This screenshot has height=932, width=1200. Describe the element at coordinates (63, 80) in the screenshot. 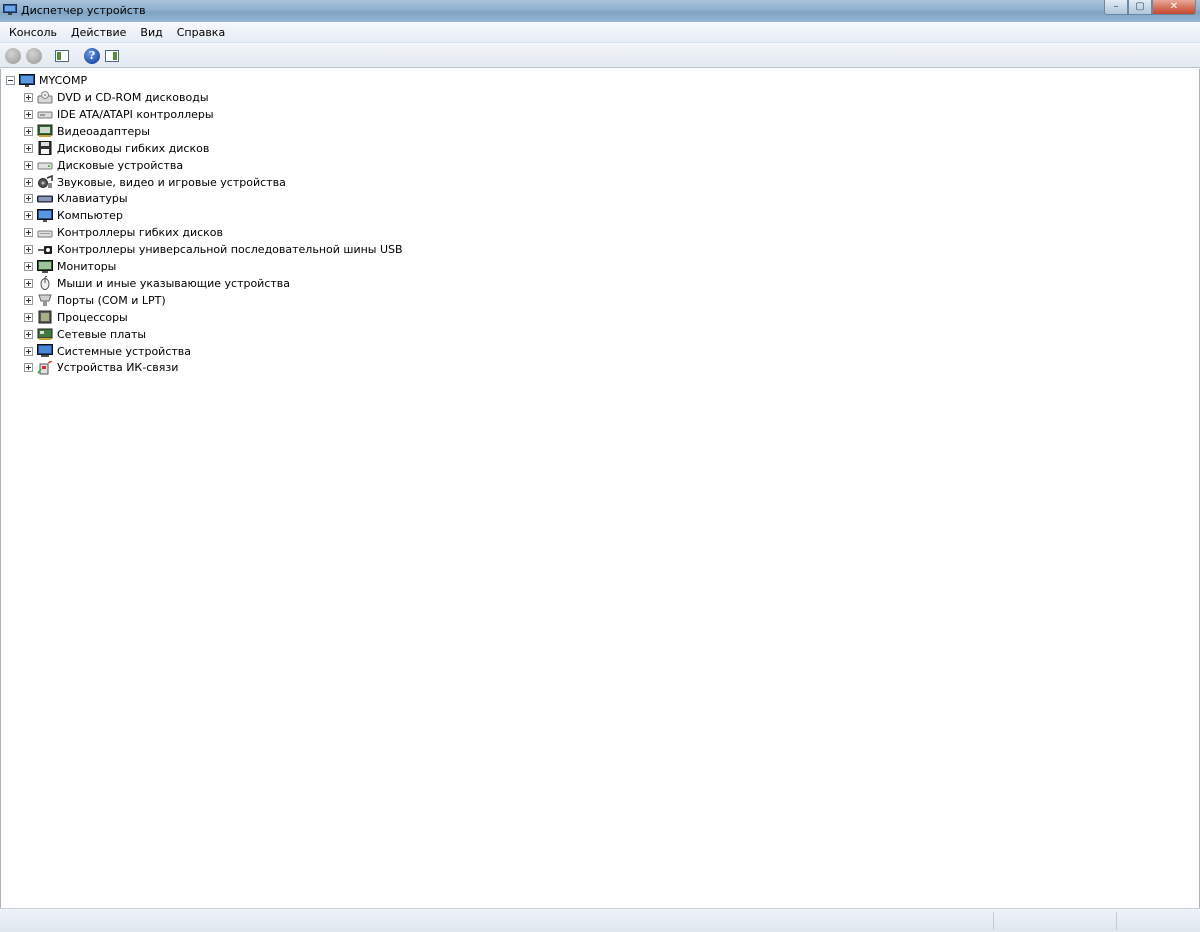

I see `tree-root-label: MYCOMP` at that location.